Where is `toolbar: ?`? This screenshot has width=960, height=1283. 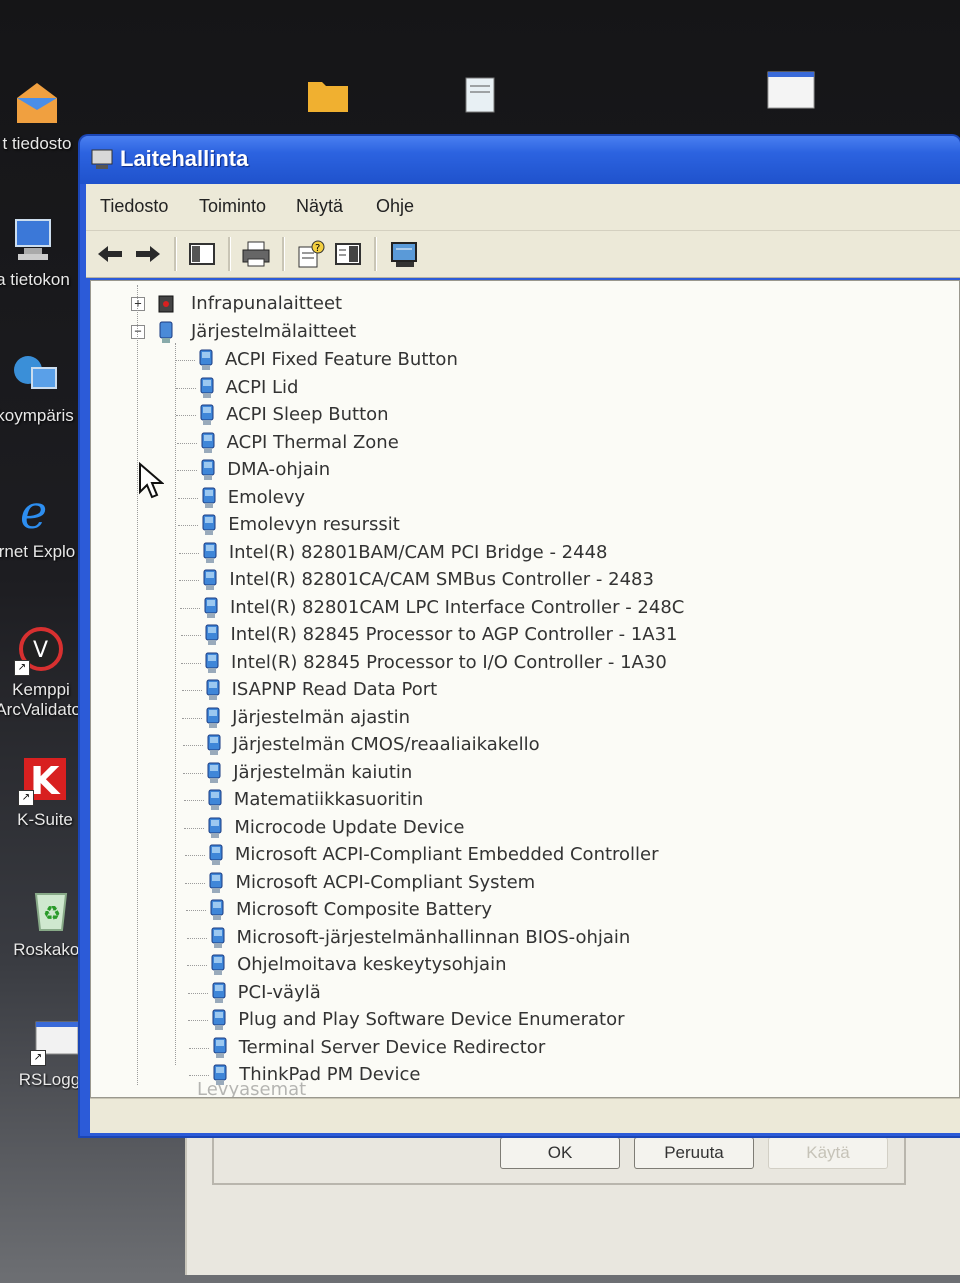
toolbar: ? is located at coordinates (523, 254).